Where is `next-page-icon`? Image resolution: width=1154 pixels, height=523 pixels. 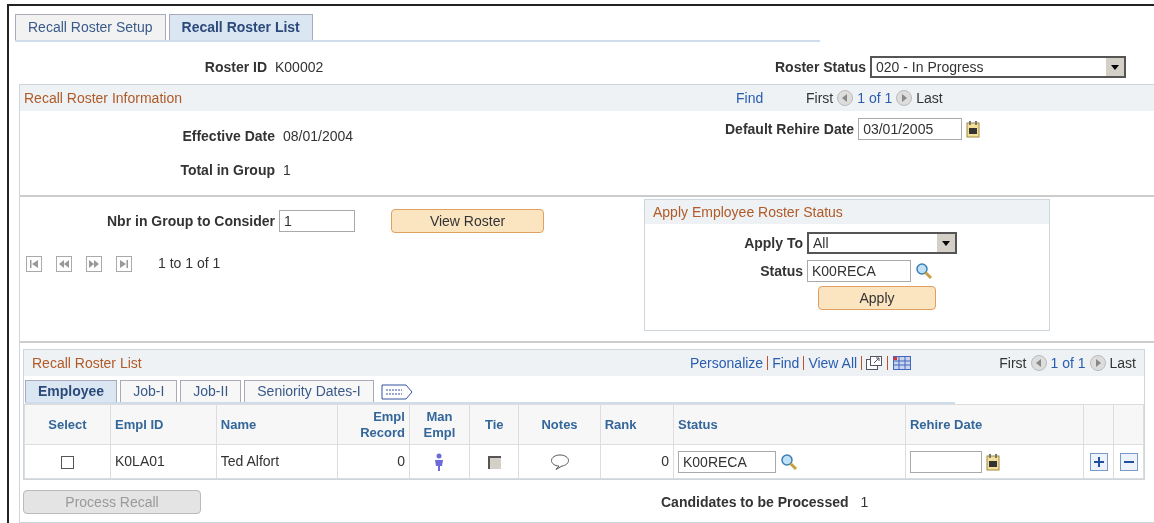 next-page-icon is located at coordinates (94, 263).